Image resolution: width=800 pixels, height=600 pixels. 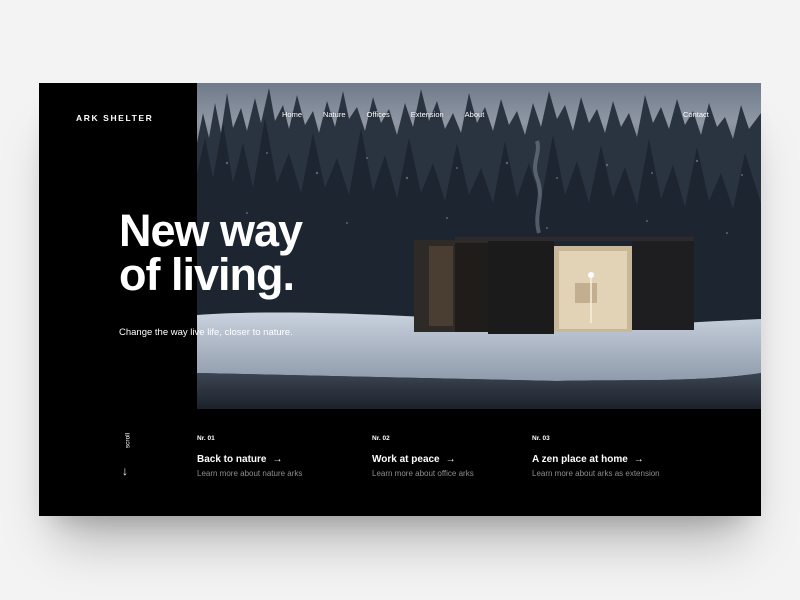 I want to click on feature-description: Learn more about nature arks, so click(x=250, y=473).